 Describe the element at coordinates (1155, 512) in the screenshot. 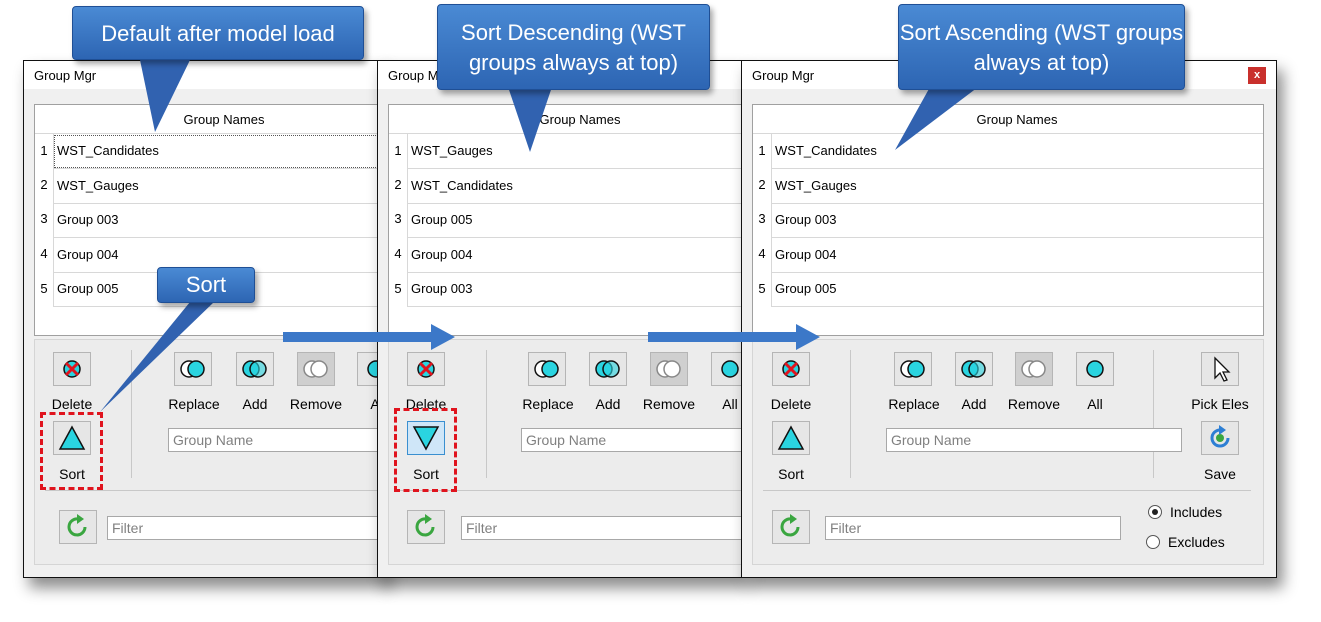

I see `radio-selected-icon` at that location.